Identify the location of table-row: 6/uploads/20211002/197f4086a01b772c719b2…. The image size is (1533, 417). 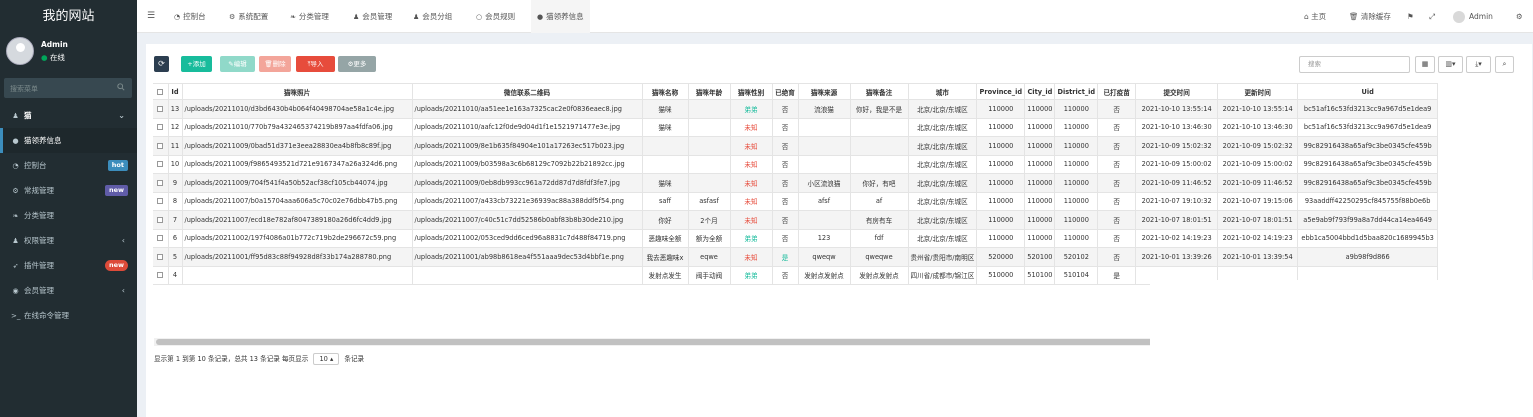
(796, 238).